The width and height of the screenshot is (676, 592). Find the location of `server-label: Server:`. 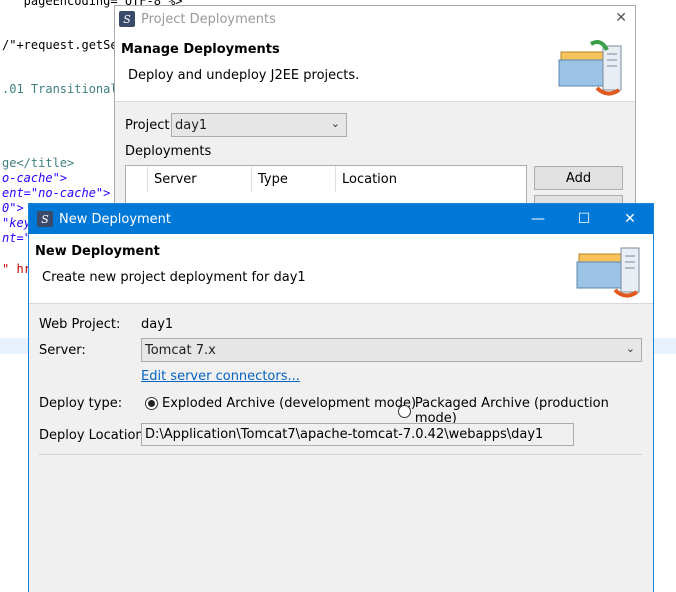

server-label: Server: is located at coordinates (62, 350).